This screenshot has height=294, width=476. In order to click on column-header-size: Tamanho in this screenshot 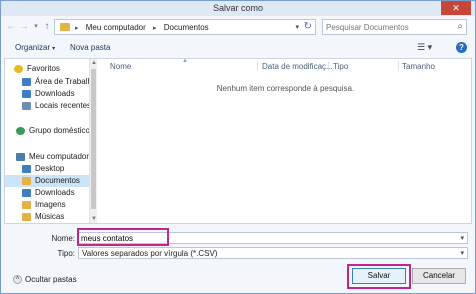, I will do `click(418, 66)`.